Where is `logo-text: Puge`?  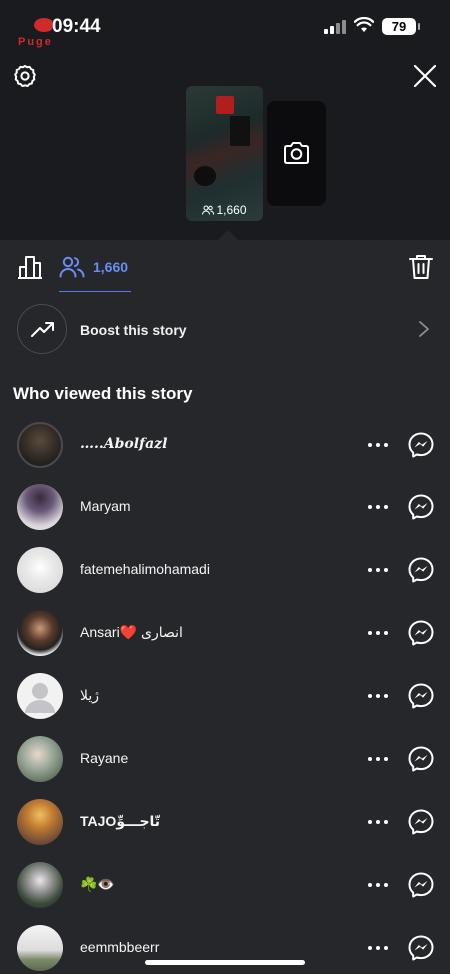
logo-text: Puge is located at coordinates (35, 42).